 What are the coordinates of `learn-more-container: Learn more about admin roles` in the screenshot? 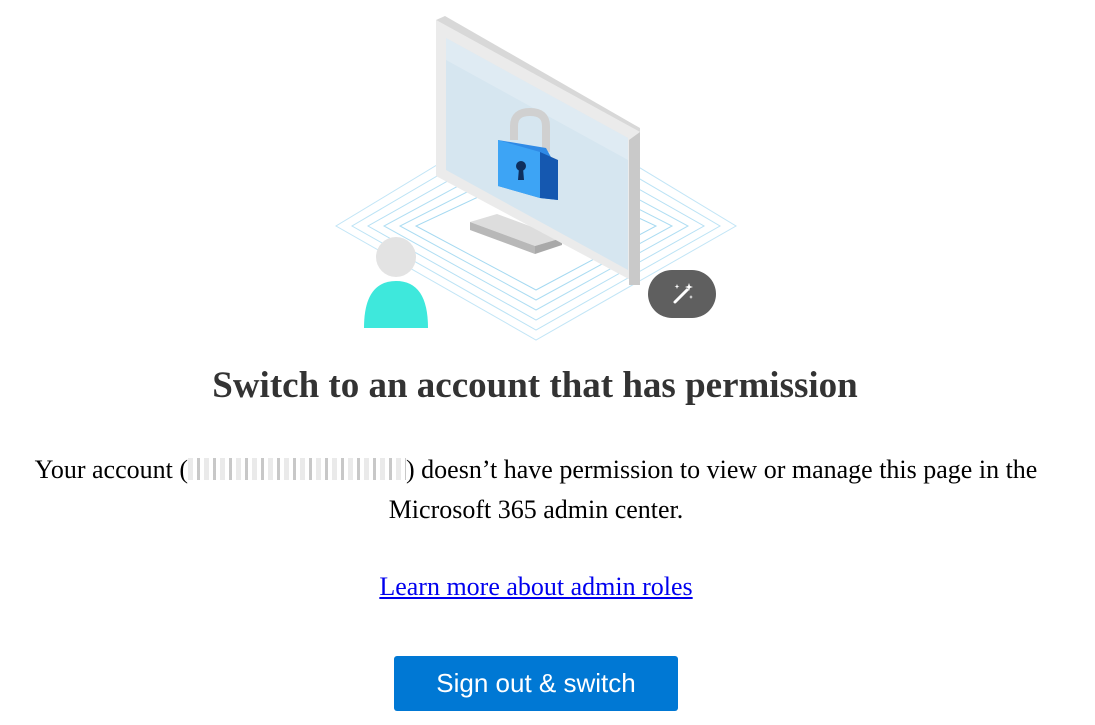 It's located at (536, 587).